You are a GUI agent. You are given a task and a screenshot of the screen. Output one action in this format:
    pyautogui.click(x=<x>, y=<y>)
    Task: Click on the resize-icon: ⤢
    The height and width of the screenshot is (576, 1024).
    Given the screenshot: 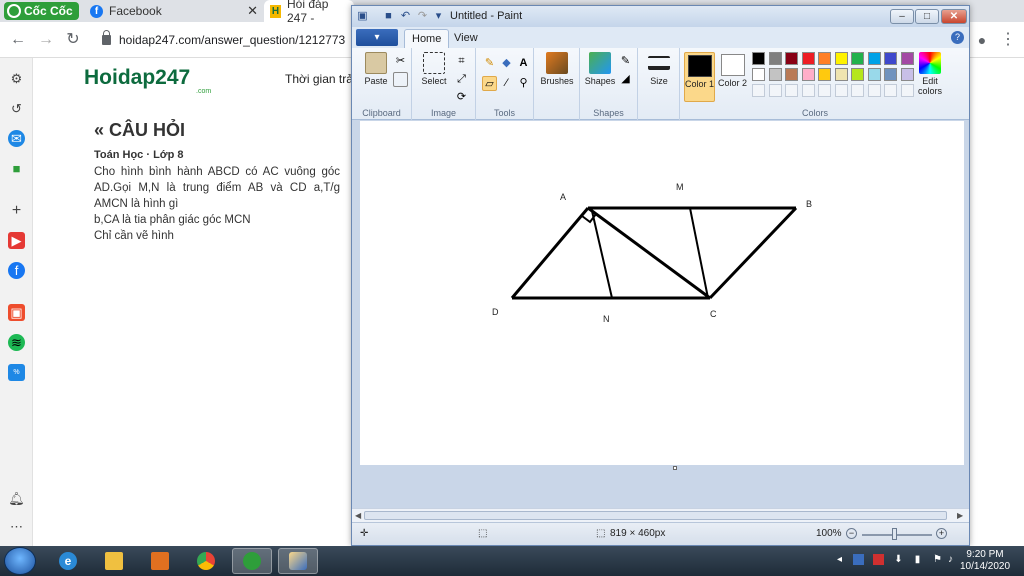 What is the action you would take?
    pyautogui.click(x=461, y=79)
    